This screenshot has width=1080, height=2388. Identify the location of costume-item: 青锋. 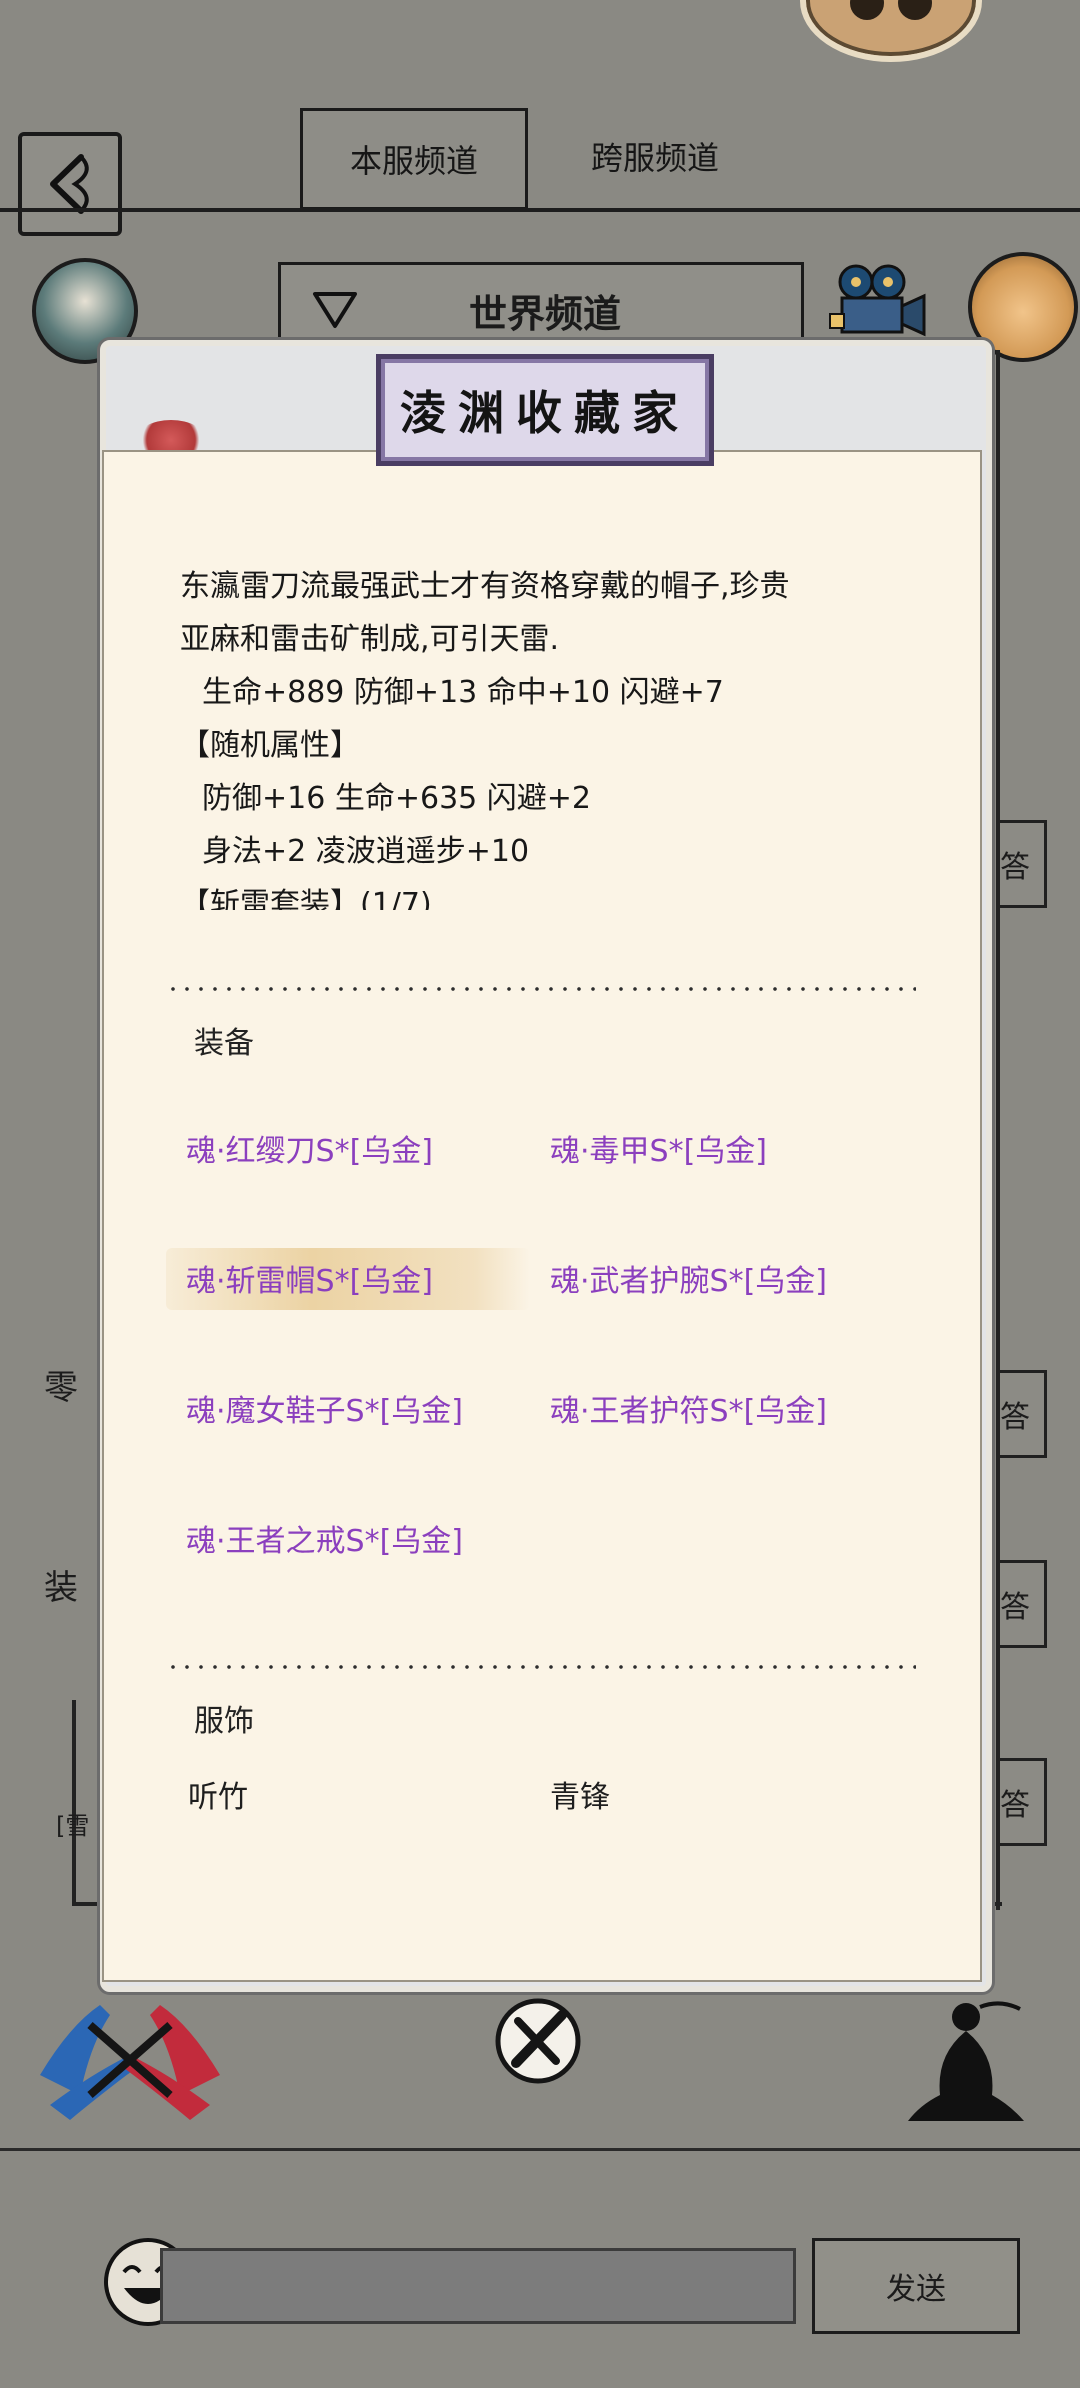
(580, 1794).